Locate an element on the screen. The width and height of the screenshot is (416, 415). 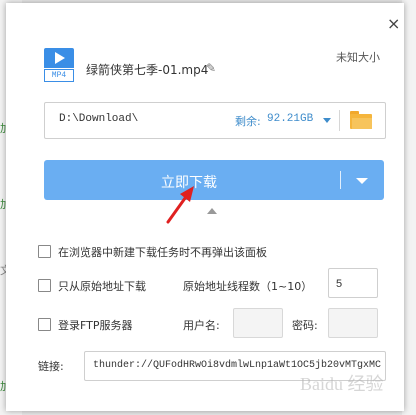
play-icon is located at coordinates (60, 58).